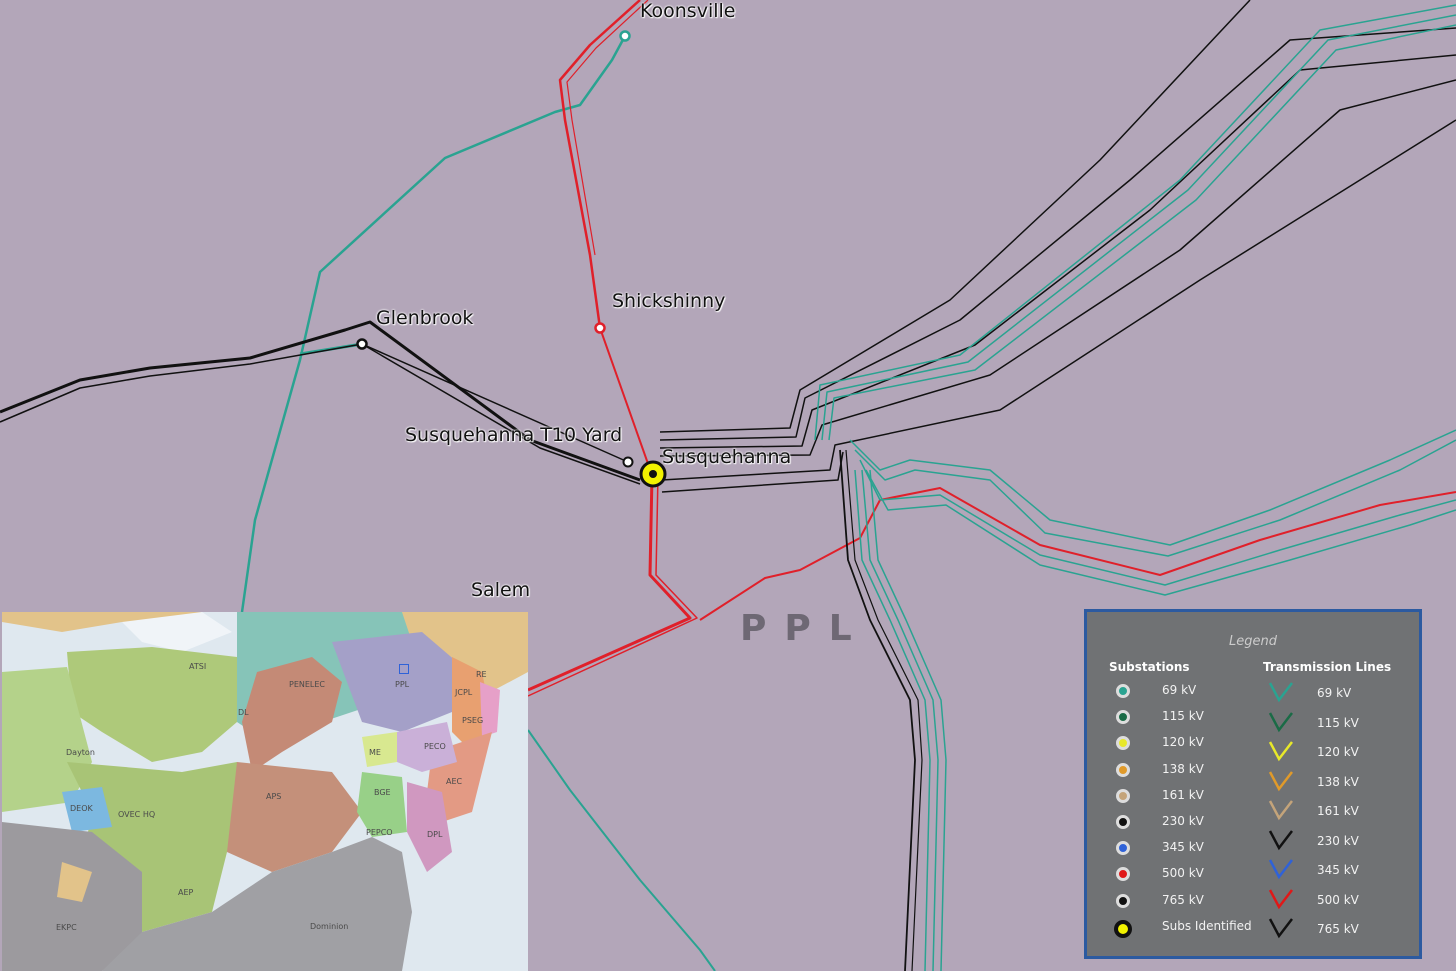 This screenshot has height=971, width=1456. I want to click on line-230kv-west, so click(320, 401).